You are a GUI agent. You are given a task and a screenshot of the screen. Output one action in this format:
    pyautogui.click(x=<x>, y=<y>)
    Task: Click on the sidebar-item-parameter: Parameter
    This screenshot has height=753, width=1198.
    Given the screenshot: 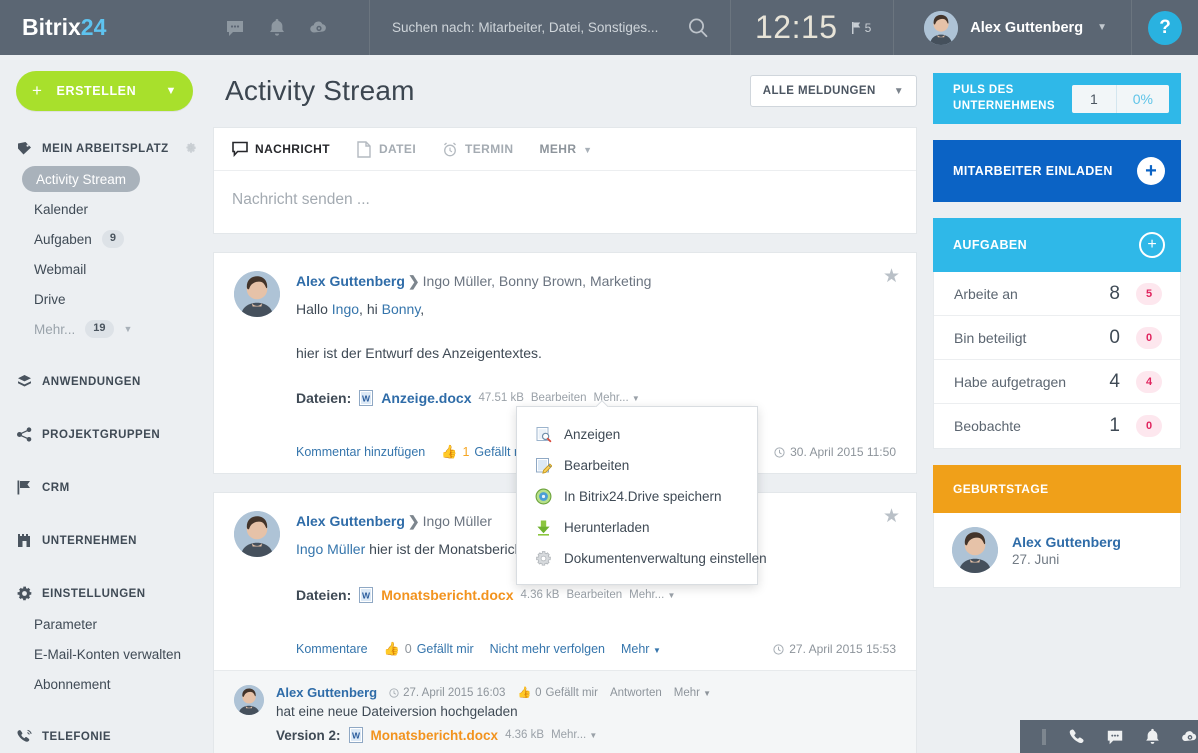 What is the action you would take?
    pyautogui.click(x=123, y=624)
    